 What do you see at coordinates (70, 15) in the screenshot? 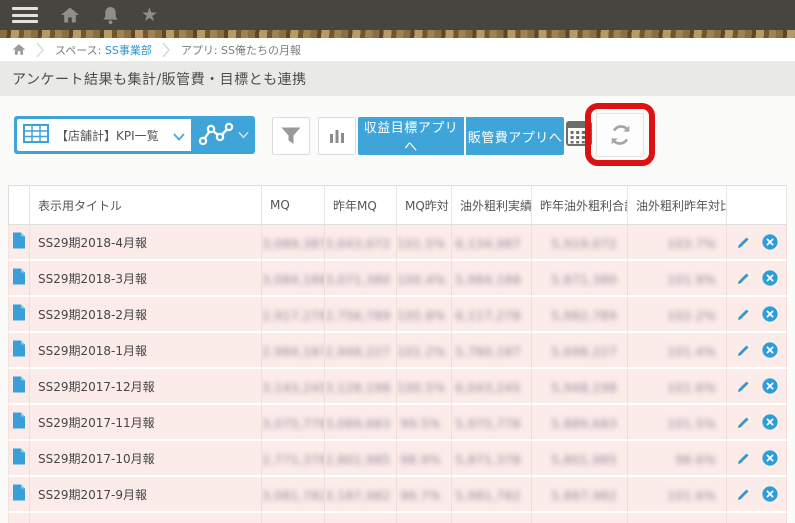
I see `home-icon` at bounding box center [70, 15].